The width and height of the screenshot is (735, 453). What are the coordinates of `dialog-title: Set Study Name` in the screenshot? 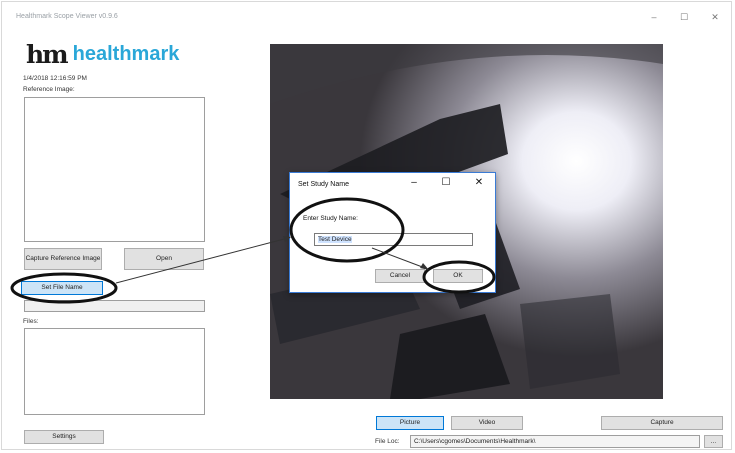 It's located at (323, 184).